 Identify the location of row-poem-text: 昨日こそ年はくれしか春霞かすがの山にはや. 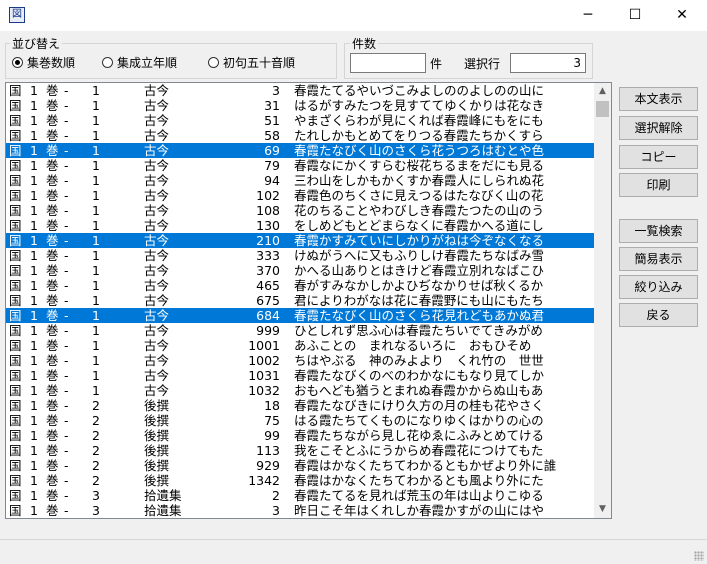
(419, 510).